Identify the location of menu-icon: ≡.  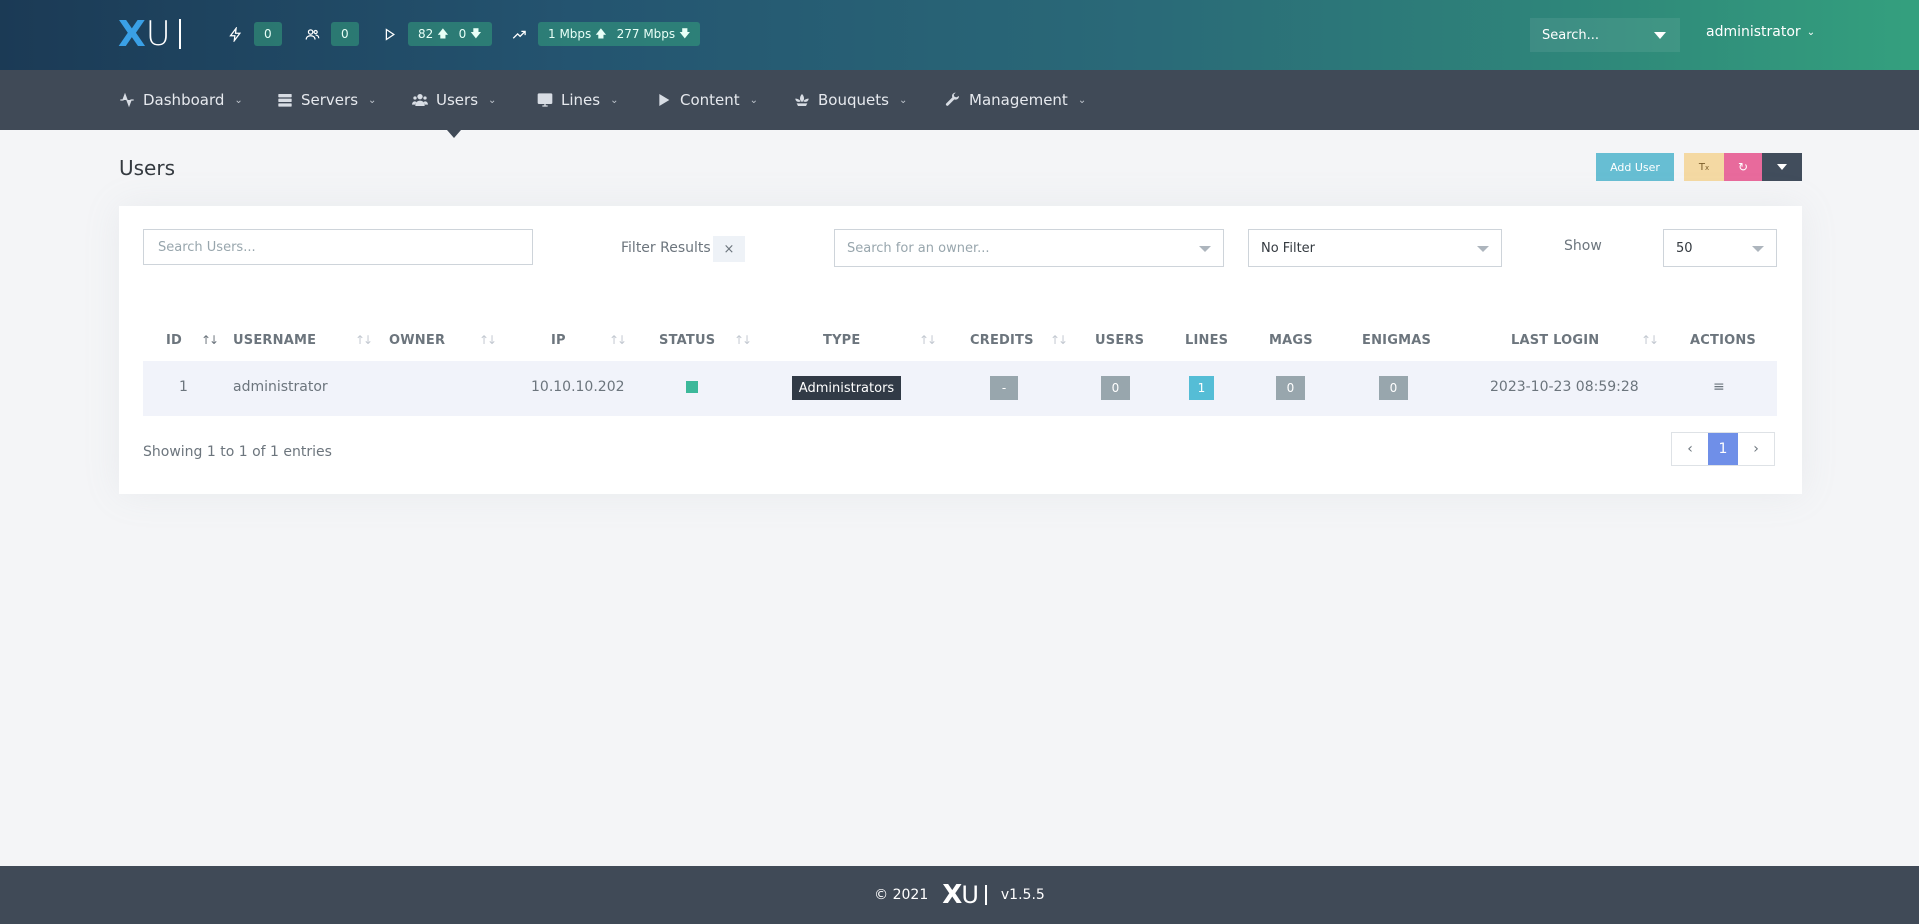
(1719, 387).